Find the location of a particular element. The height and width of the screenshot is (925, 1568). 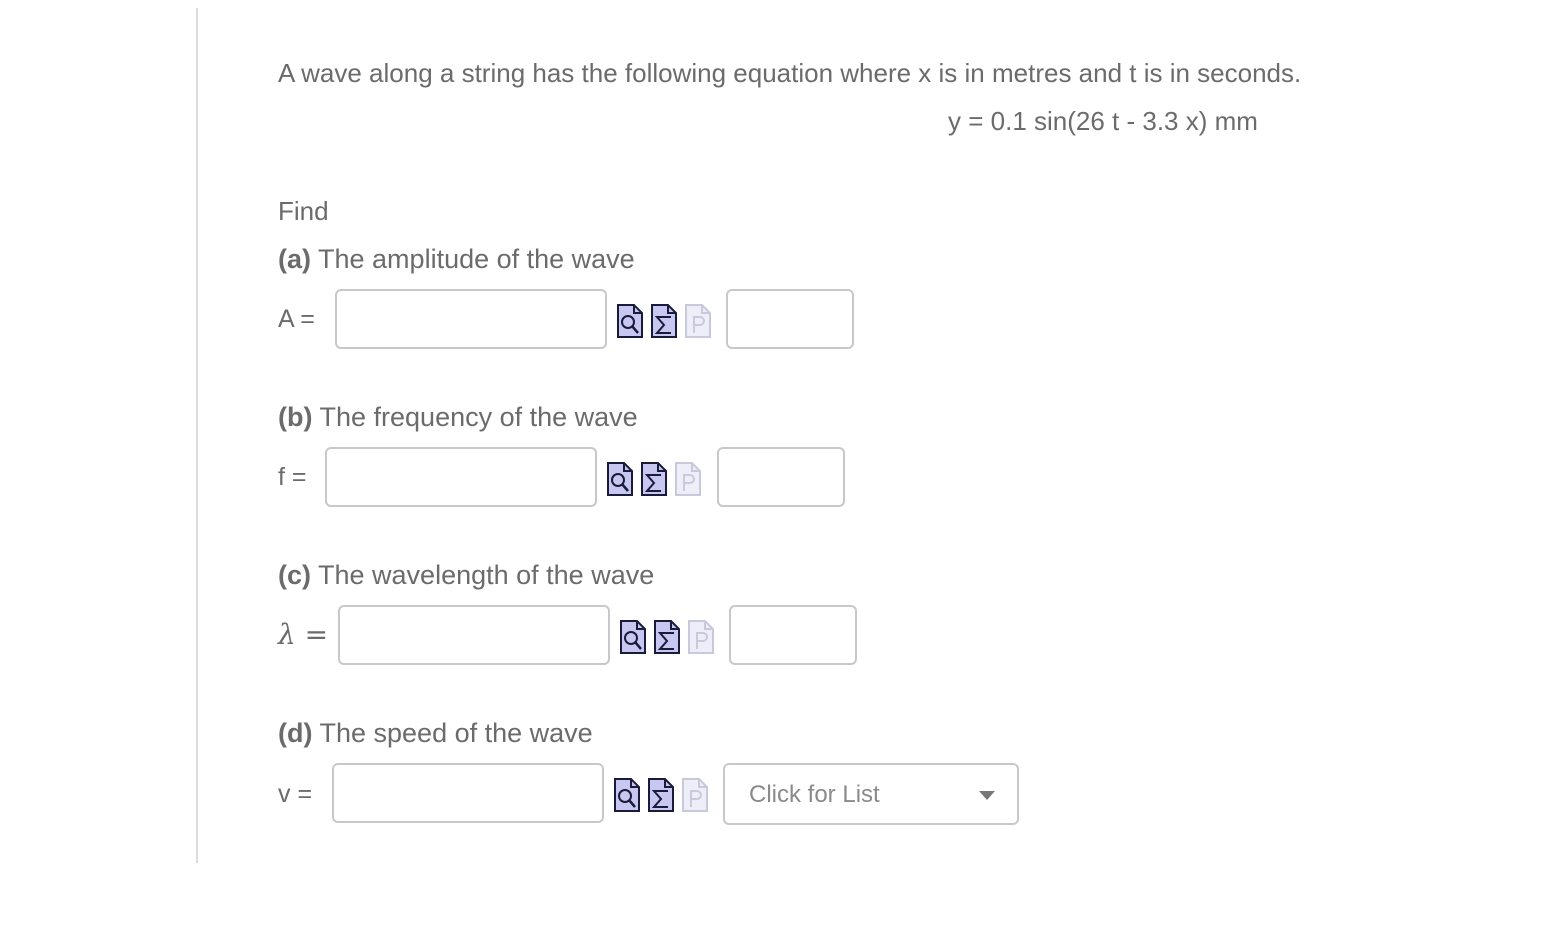

question-b-label: (b) The frequency of the wave is located at coordinates (458, 417).